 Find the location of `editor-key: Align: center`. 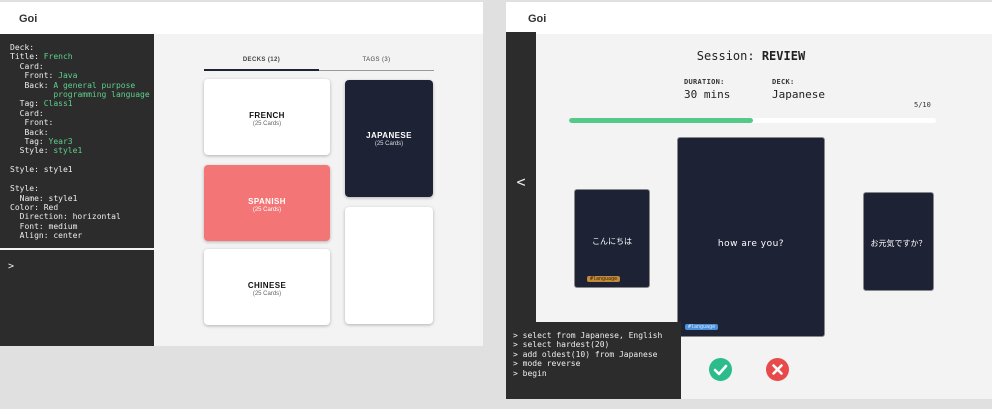

editor-key: Align: center is located at coordinates (46, 236).